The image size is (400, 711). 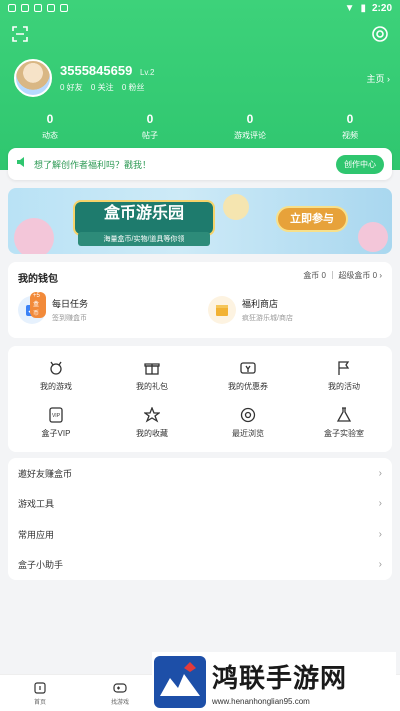 What do you see at coordinates (150, 126) in the screenshot?
I see `stat-threads: 0 帖子` at bounding box center [150, 126].